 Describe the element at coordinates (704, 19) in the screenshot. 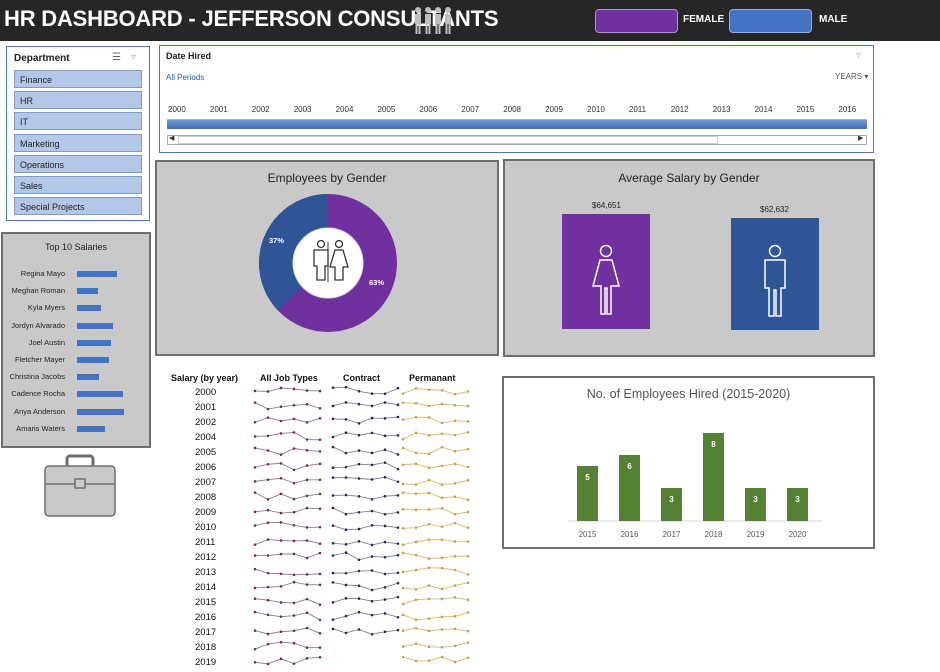

I see `female-legend-label: FEMALE` at that location.